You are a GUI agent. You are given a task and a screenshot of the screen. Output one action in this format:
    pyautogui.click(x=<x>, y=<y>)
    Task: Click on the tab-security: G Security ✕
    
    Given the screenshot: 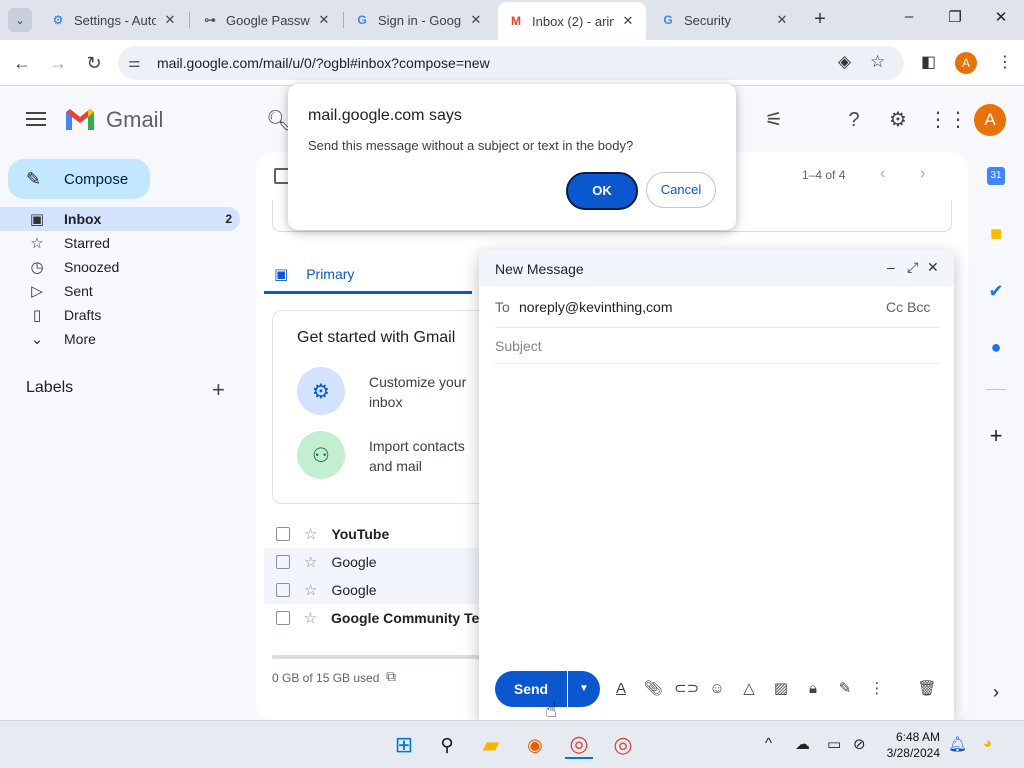 What is the action you would take?
    pyautogui.click(x=725, y=20)
    